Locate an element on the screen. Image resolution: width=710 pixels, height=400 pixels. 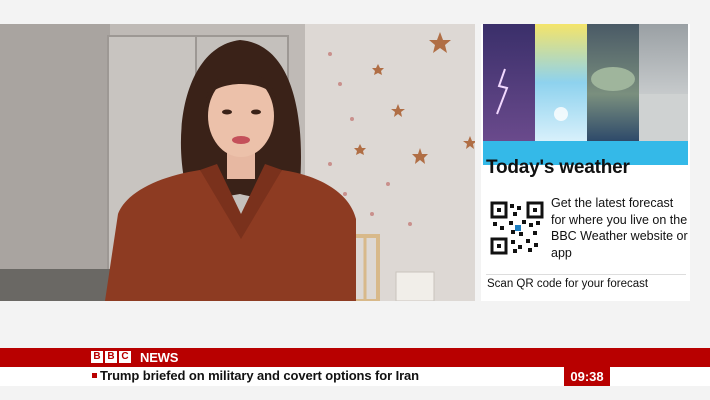
logo-letter: C is located at coordinates (125, 357).